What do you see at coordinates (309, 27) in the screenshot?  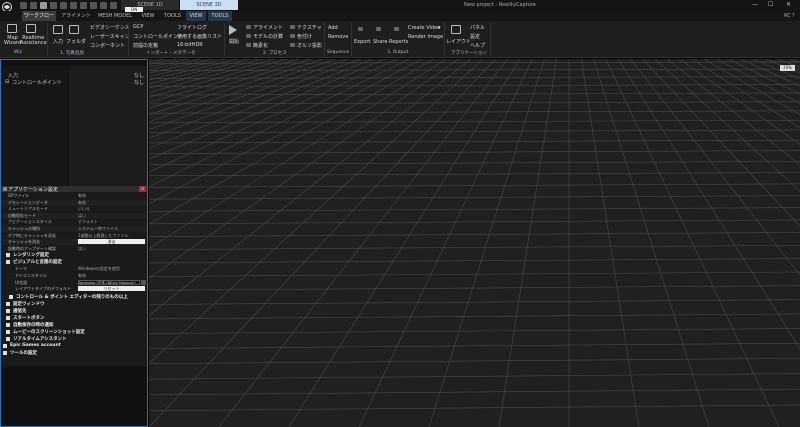 I see `texture-button: テクスチャ` at bounding box center [309, 27].